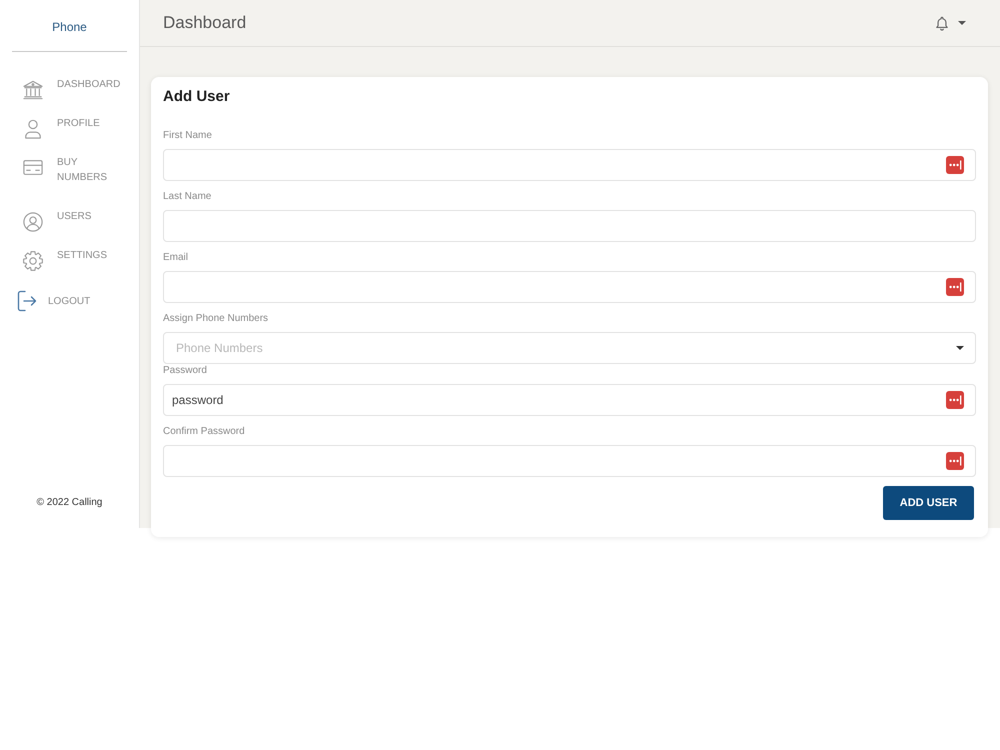 This screenshot has height=750, width=1000. What do you see at coordinates (70, 503) in the screenshot?
I see `copyright-text: © 2022 Calling` at bounding box center [70, 503].